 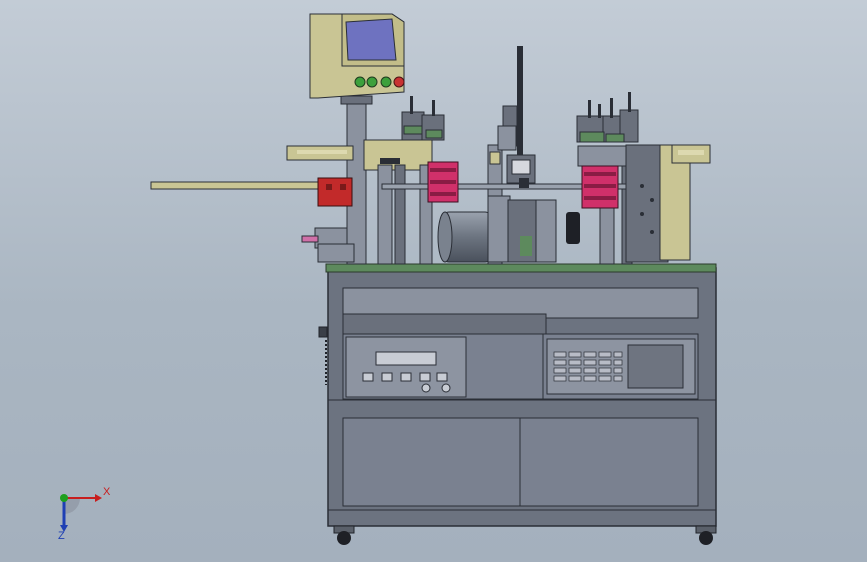 I want to click on right-bracket, so click(x=668, y=203).